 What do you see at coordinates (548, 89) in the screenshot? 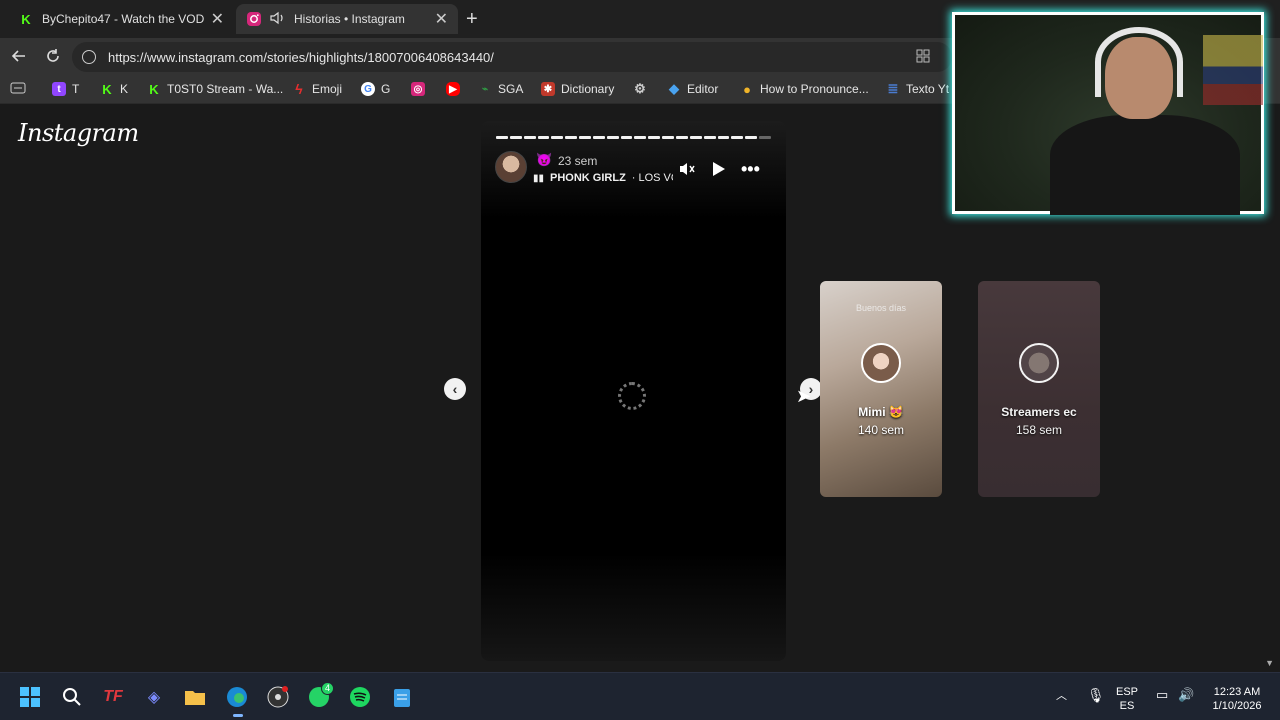
I see `dictionary-icon: ✱` at bounding box center [548, 89].